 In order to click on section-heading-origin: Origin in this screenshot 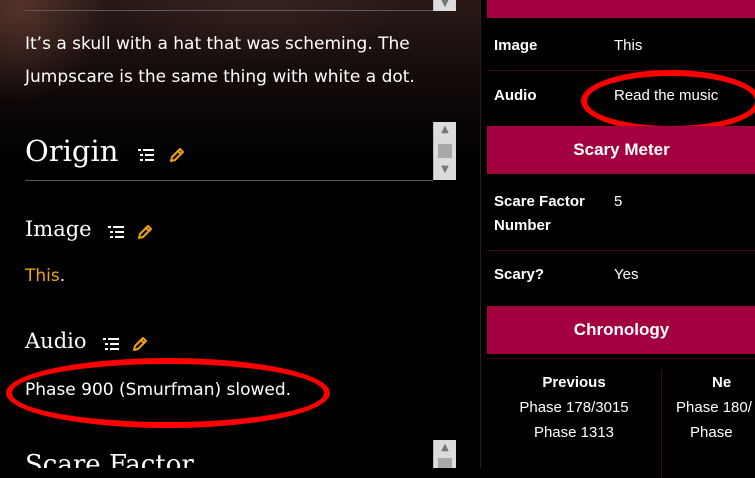, I will do `click(108, 152)`.